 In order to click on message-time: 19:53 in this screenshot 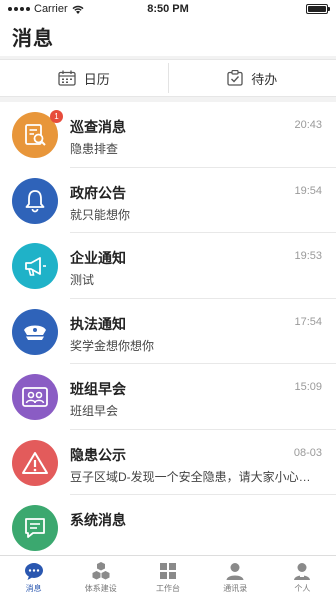, I will do `click(308, 256)`.